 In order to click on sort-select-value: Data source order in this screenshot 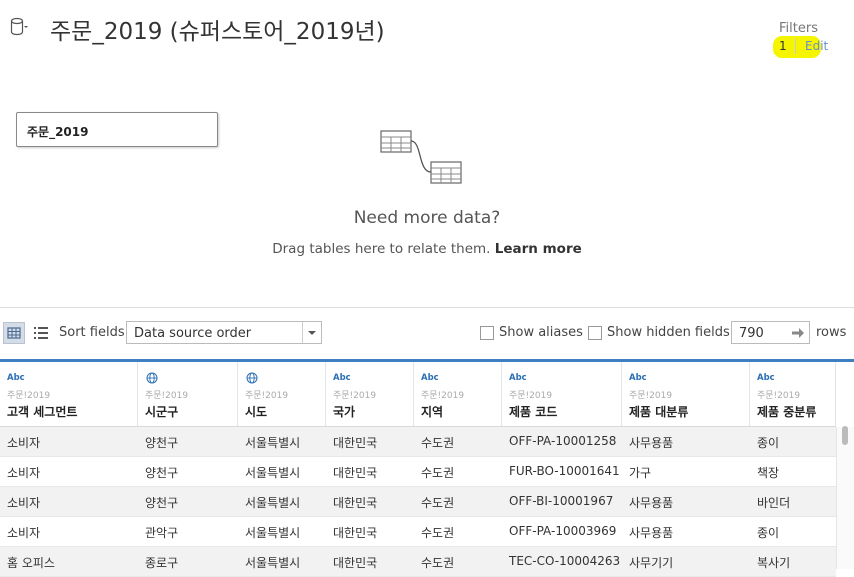, I will do `click(193, 333)`.